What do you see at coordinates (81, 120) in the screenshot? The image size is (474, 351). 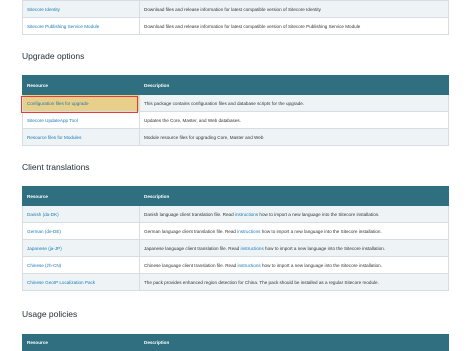 I see `resource-cell: Sitecore UpdateApp Tool` at bounding box center [81, 120].